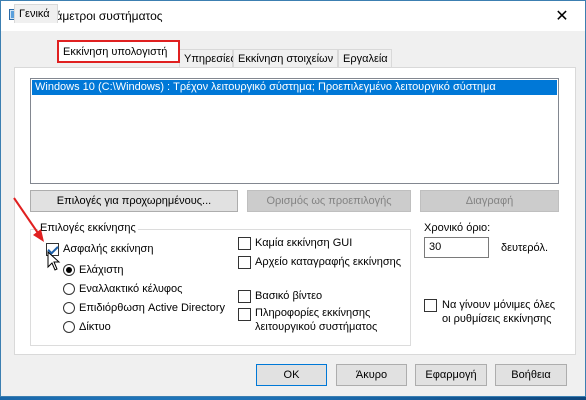 This screenshot has width=586, height=400. Describe the element at coordinates (88, 228) in the screenshot. I see `boot-options-label: Επιλογές εκκίνησης` at that location.